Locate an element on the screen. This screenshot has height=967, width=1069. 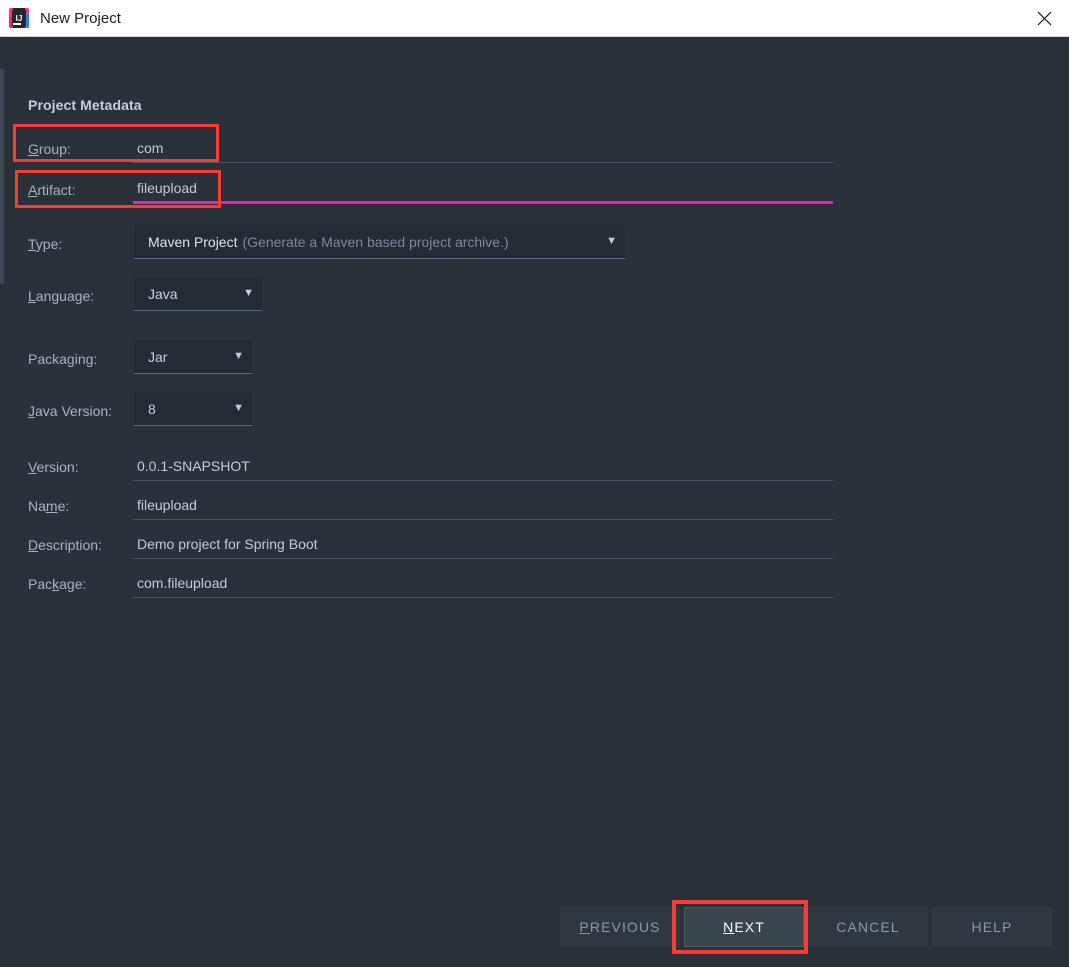
intellij-idea-icon: IJ is located at coordinates (19, 18).